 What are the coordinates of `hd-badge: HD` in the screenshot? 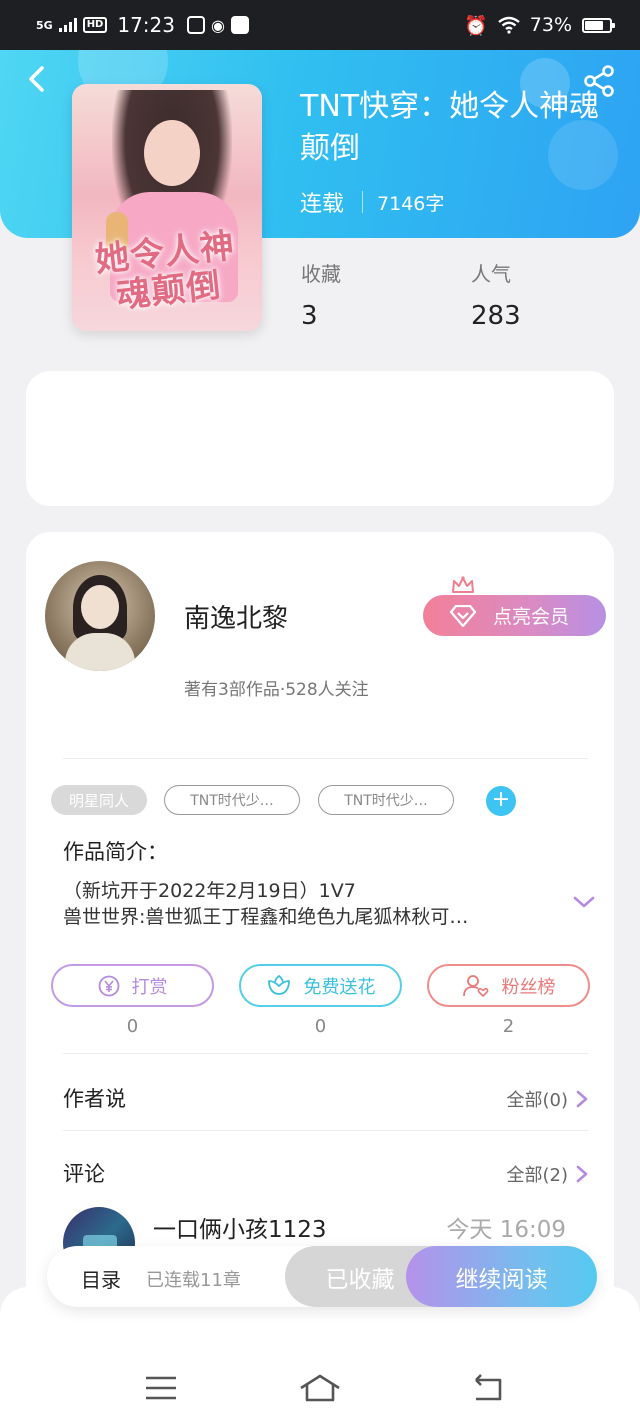 It's located at (95, 25).